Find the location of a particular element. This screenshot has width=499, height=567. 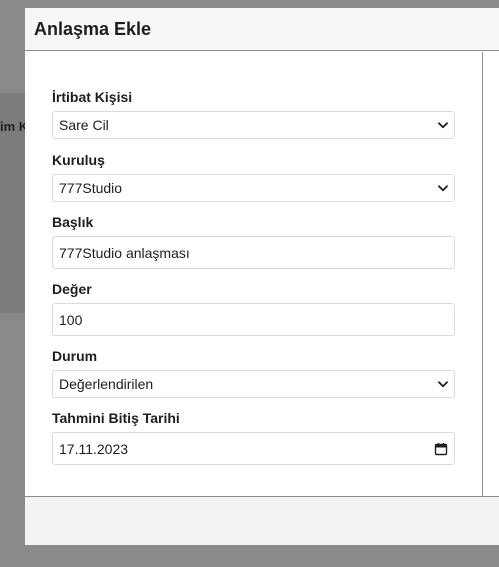

organization-select: 777Studio is located at coordinates (253, 188).